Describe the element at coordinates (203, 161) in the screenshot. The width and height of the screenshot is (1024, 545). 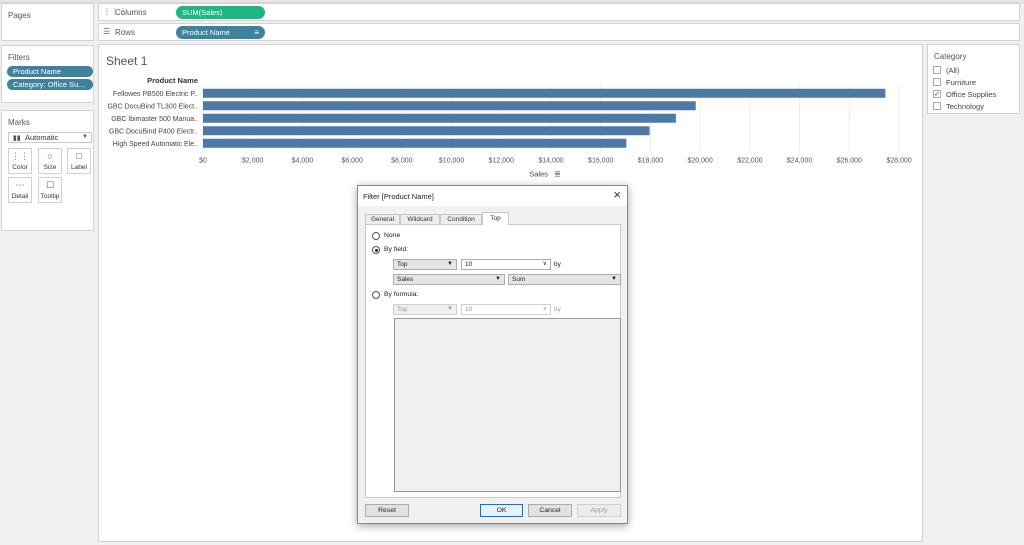
I see `tick-label: $0` at that location.